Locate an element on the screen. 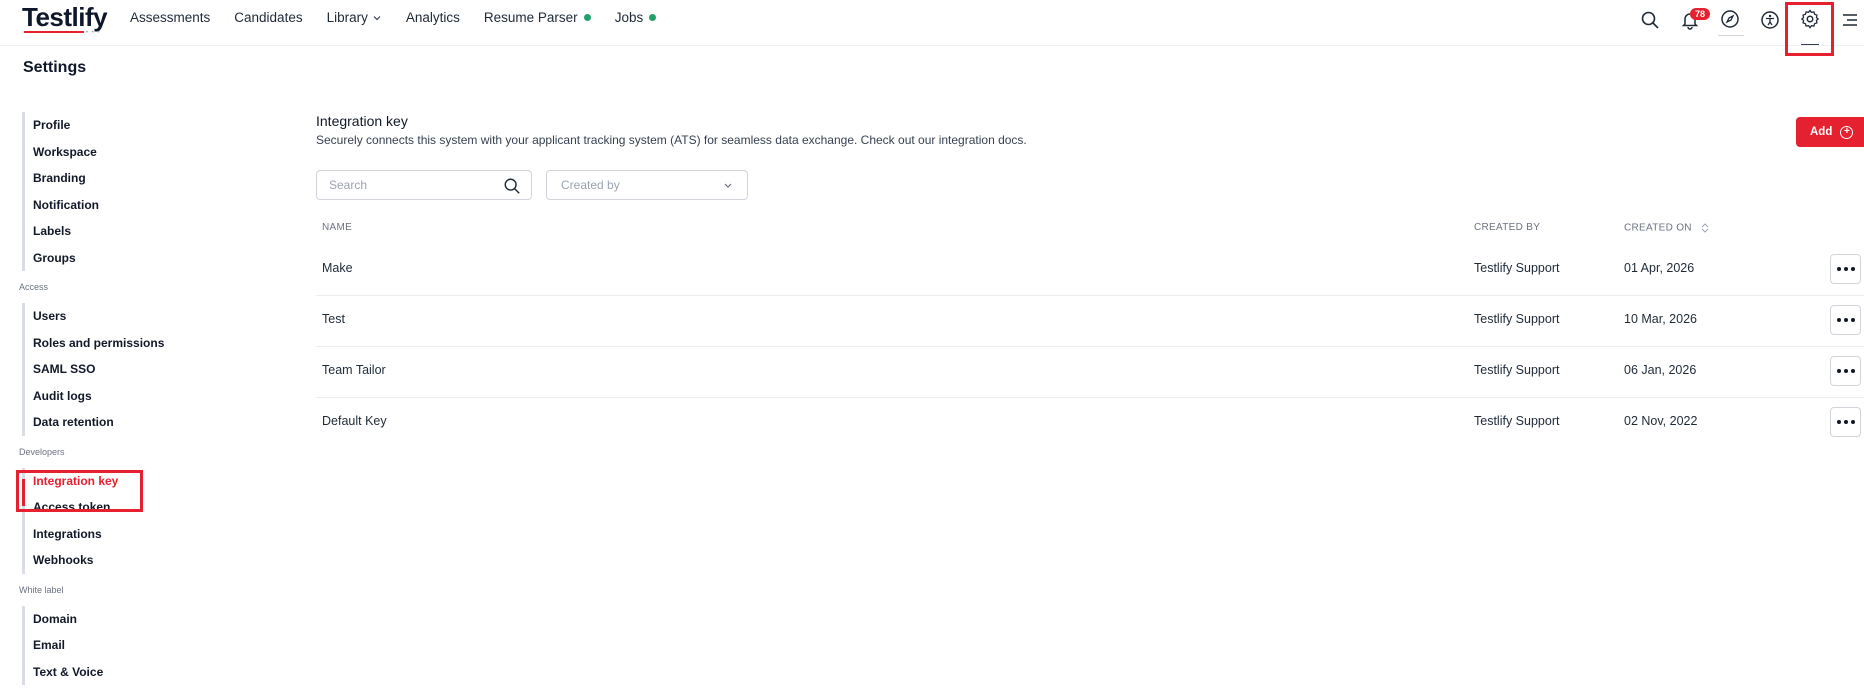  page-title: Settings is located at coordinates (55, 67).